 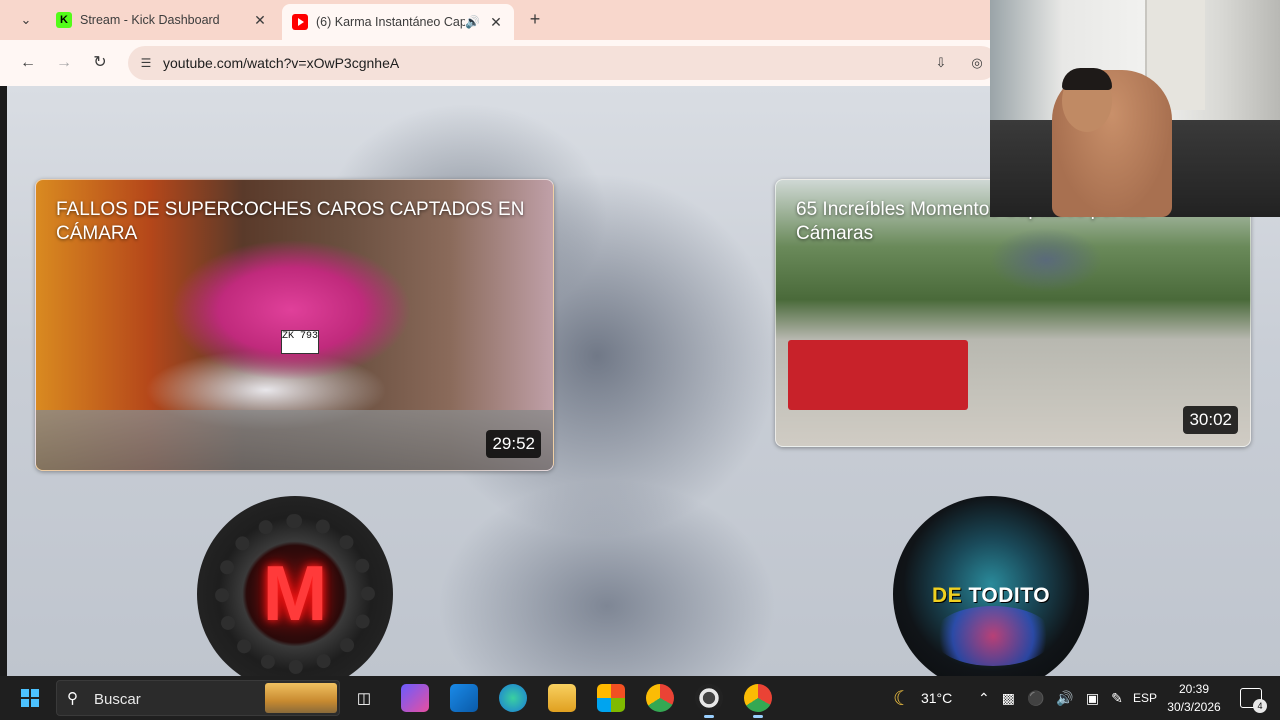 What do you see at coordinates (117, 699) in the screenshot?
I see `search-placeholder: Buscar` at bounding box center [117, 699].